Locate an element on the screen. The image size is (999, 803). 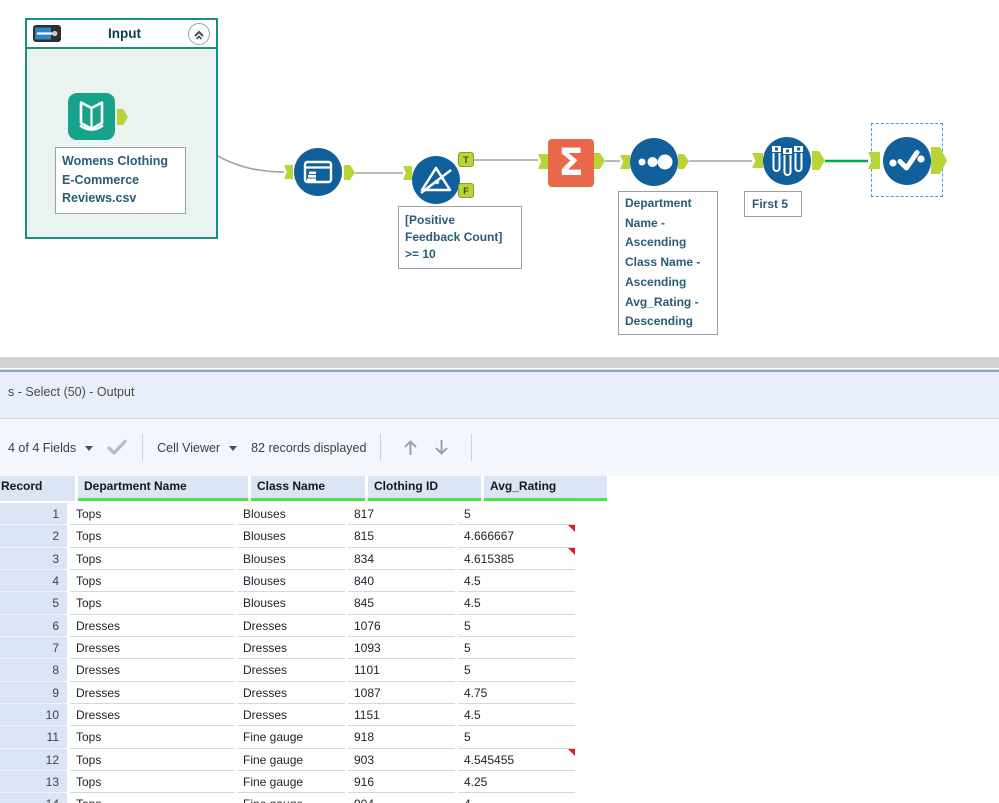
table-row: 3 Tops Blouses 834 4.615385 is located at coordinates (350, 559).